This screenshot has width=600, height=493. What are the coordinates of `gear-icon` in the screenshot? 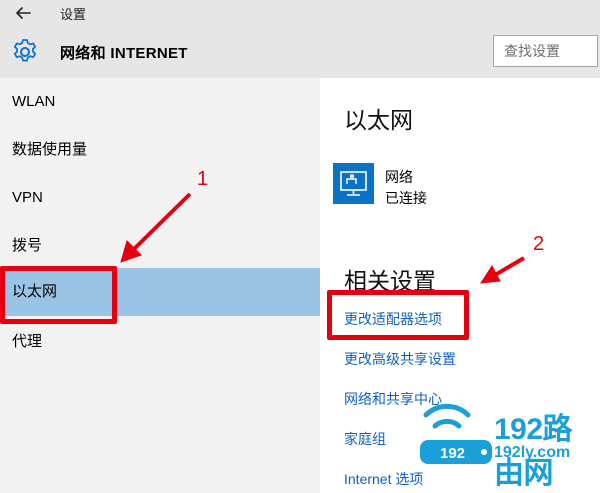 It's located at (25, 52).